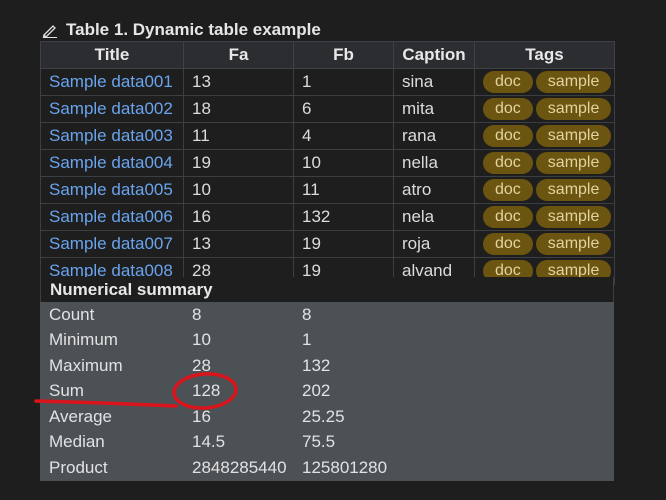  What do you see at coordinates (434, 244) in the screenshot?
I see `cell-caption: roja` at bounding box center [434, 244].